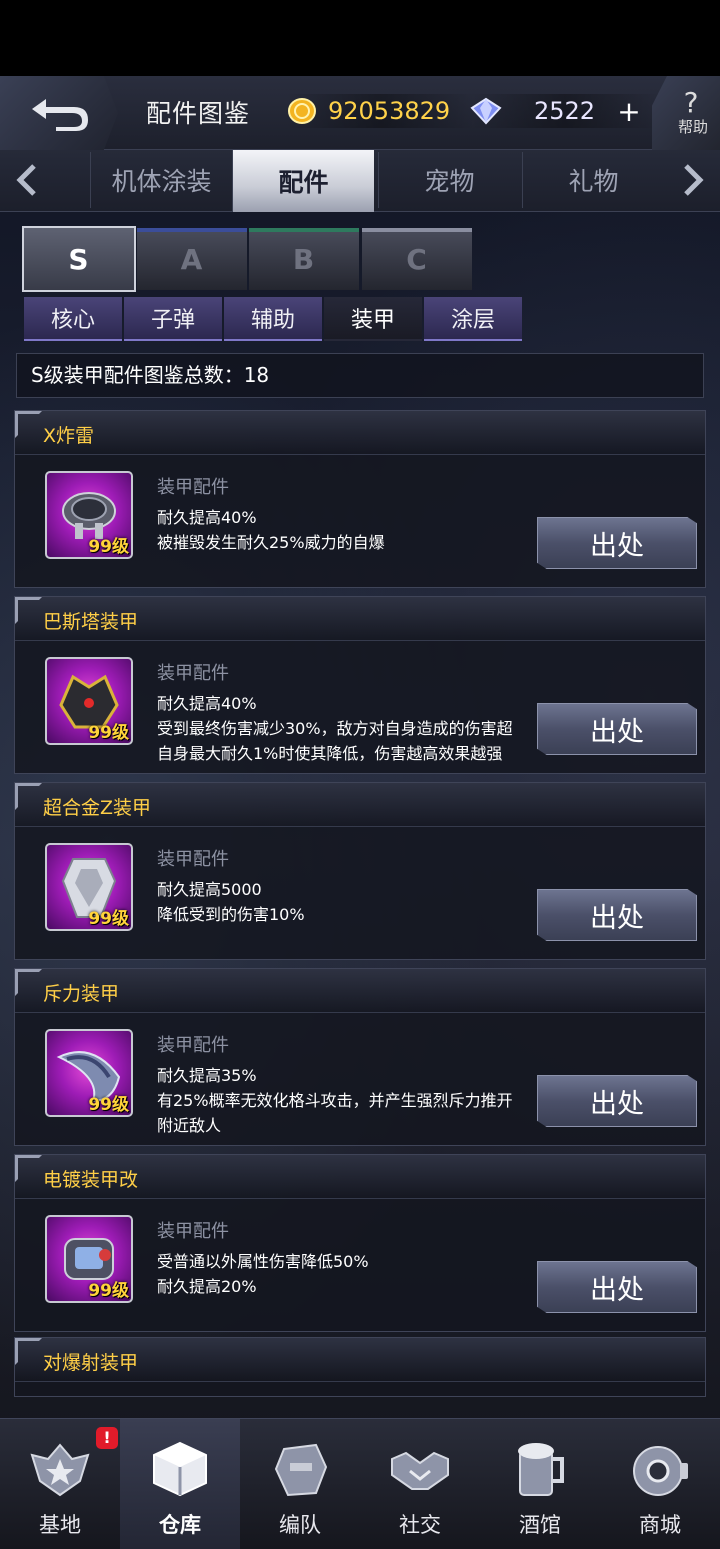  I want to click on subtab-core: 核心, so click(73, 319).